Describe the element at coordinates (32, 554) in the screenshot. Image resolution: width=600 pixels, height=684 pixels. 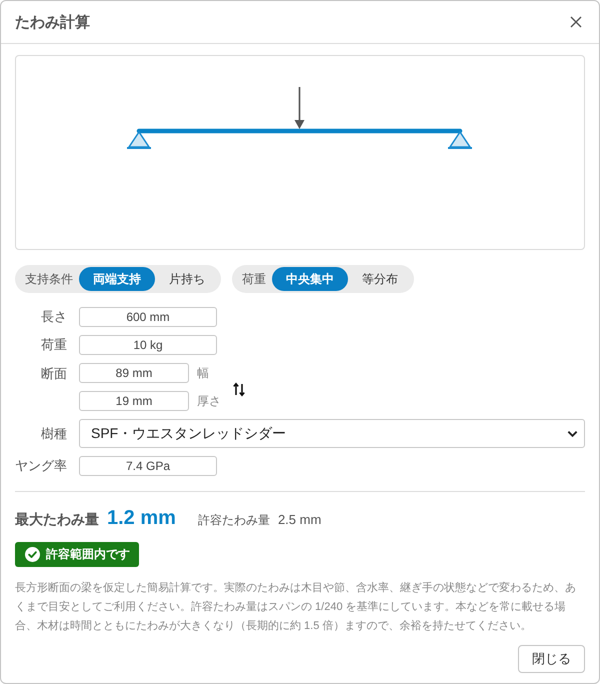
I see `check-circle-icon` at that location.